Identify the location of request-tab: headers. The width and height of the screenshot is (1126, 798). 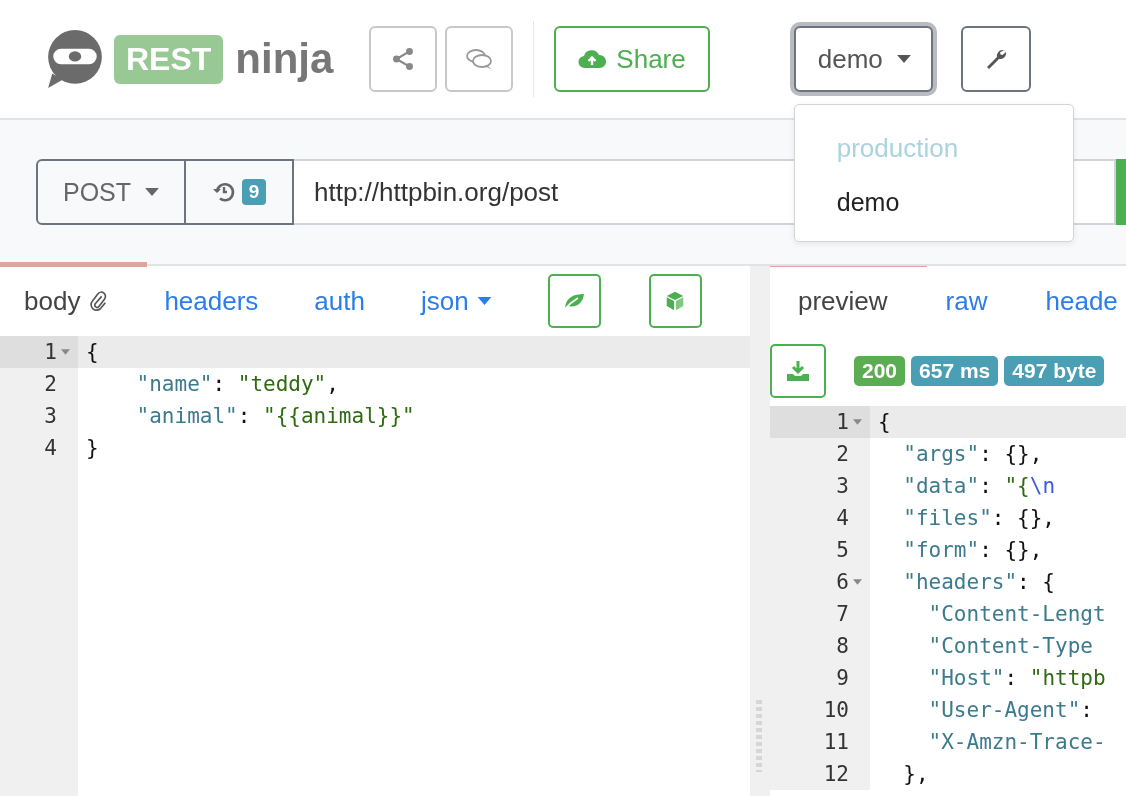
(211, 301).